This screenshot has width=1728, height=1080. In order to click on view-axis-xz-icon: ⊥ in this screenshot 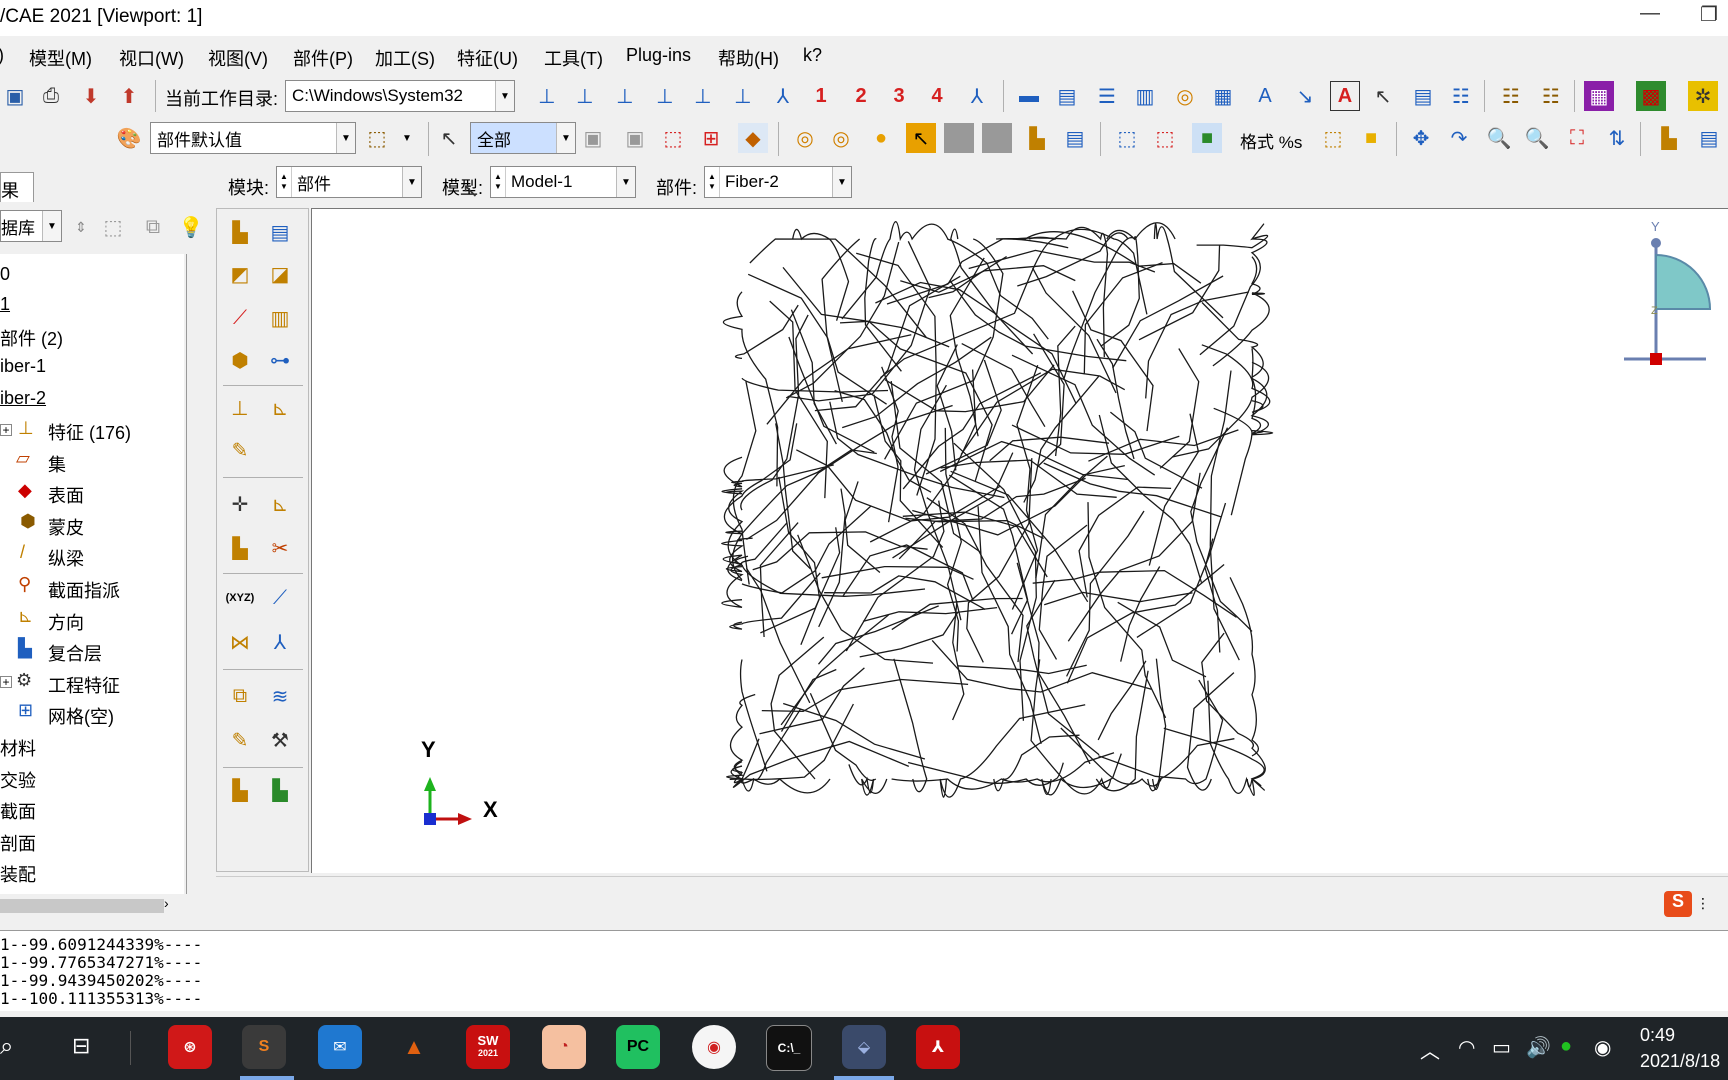, I will do `click(665, 96)`.